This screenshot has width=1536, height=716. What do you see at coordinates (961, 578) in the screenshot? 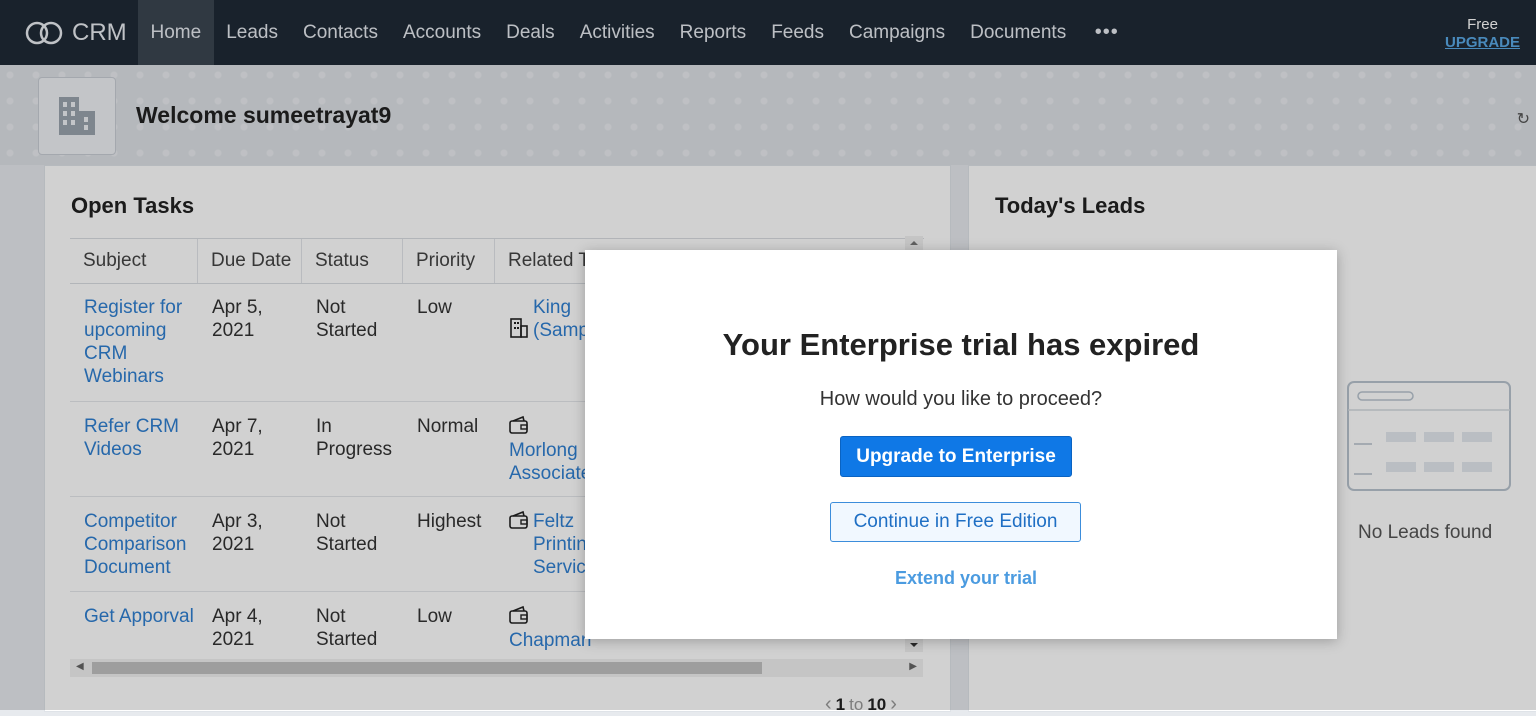
I see `extend-trial-link: Extend your trial` at bounding box center [961, 578].